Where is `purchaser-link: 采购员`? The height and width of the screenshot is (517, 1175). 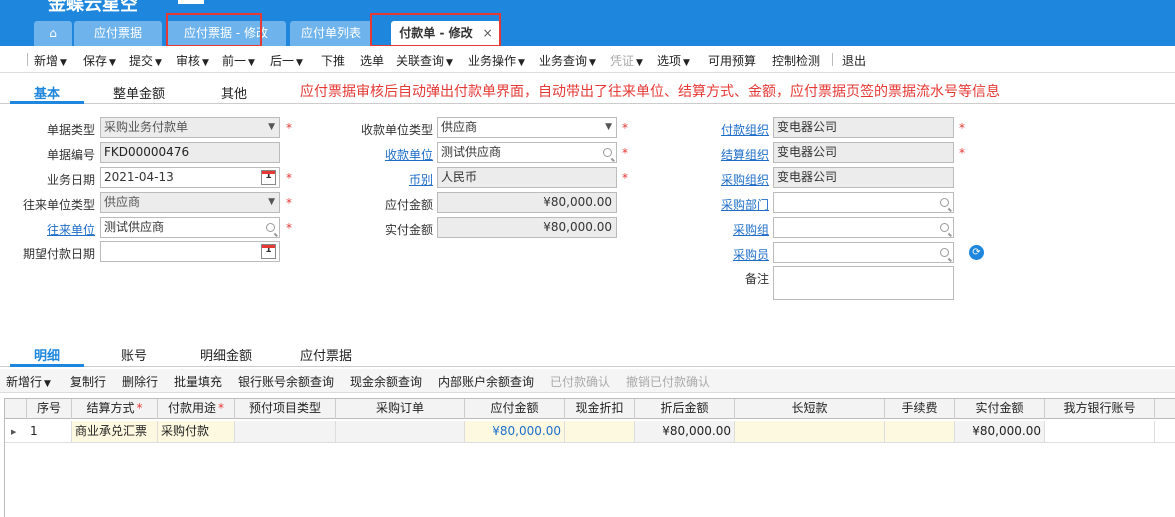
purchaser-link: 采购员 is located at coordinates (729, 254).